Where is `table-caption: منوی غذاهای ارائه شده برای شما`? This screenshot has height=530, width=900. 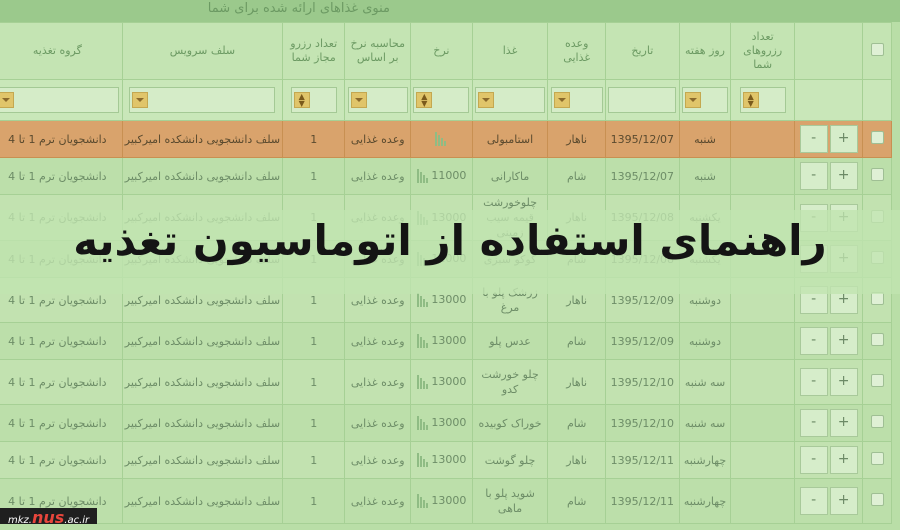
table-caption: منوی غذاهای ارائه شده برای شما is located at coordinates (298, 8).